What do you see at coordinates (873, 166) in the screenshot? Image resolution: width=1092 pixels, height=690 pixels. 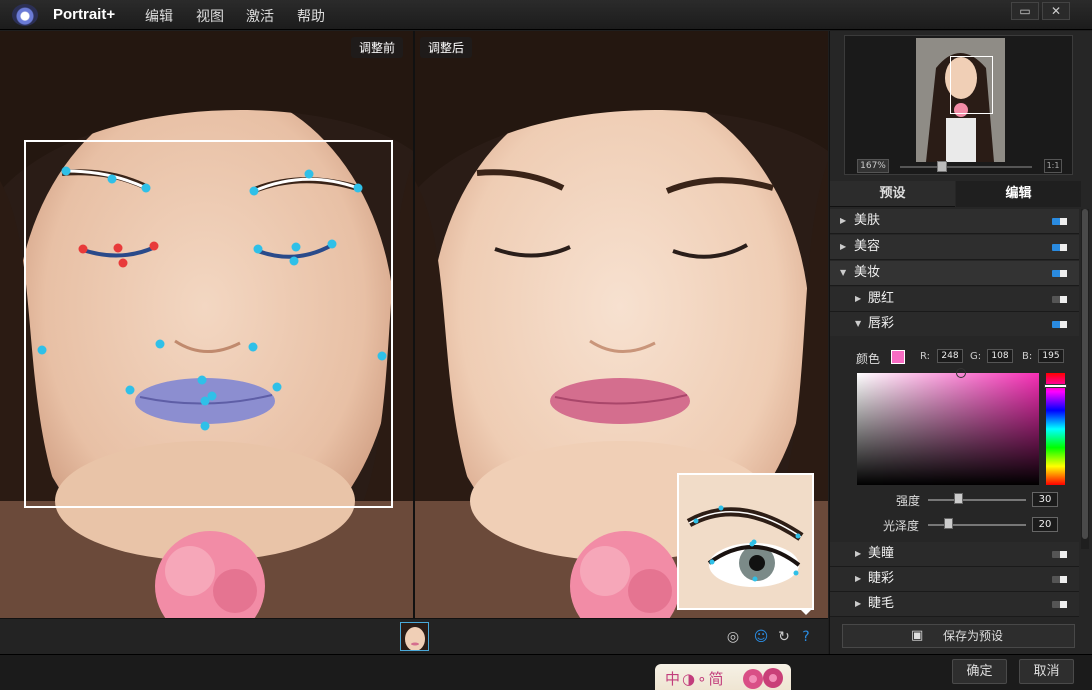 I see `zoom-level: 167%` at bounding box center [873, 166].